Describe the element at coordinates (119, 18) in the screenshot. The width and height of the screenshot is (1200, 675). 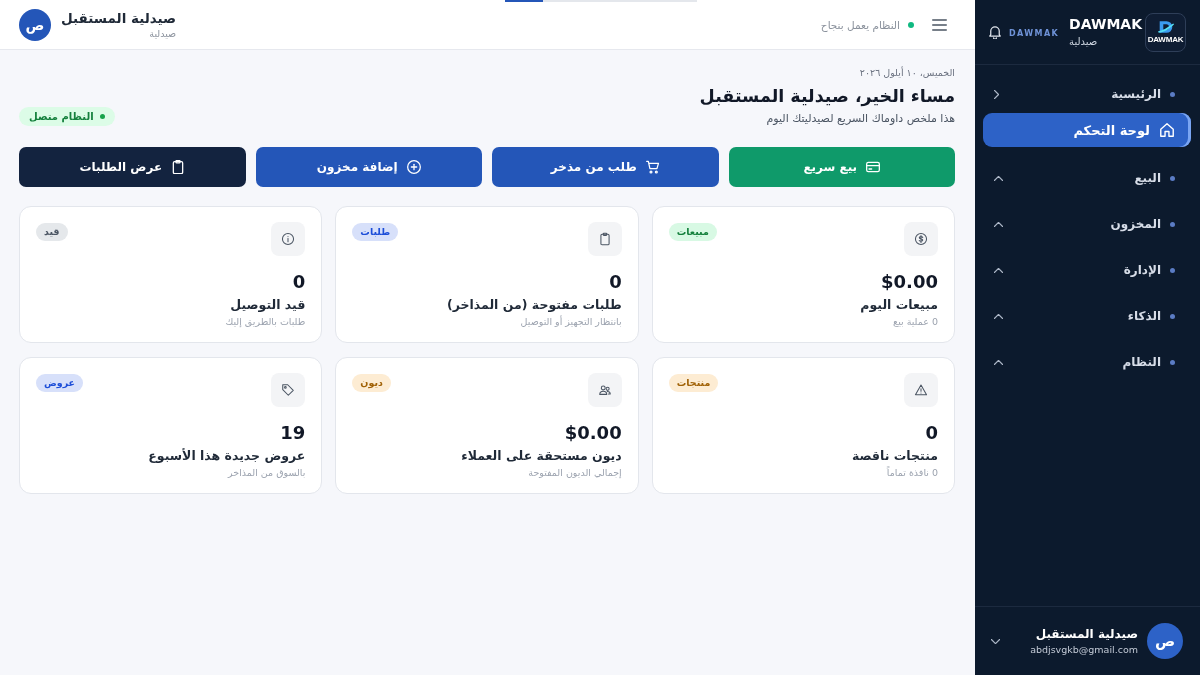
I see `pharmacy-name: صيدلية المستقبل` at that location.